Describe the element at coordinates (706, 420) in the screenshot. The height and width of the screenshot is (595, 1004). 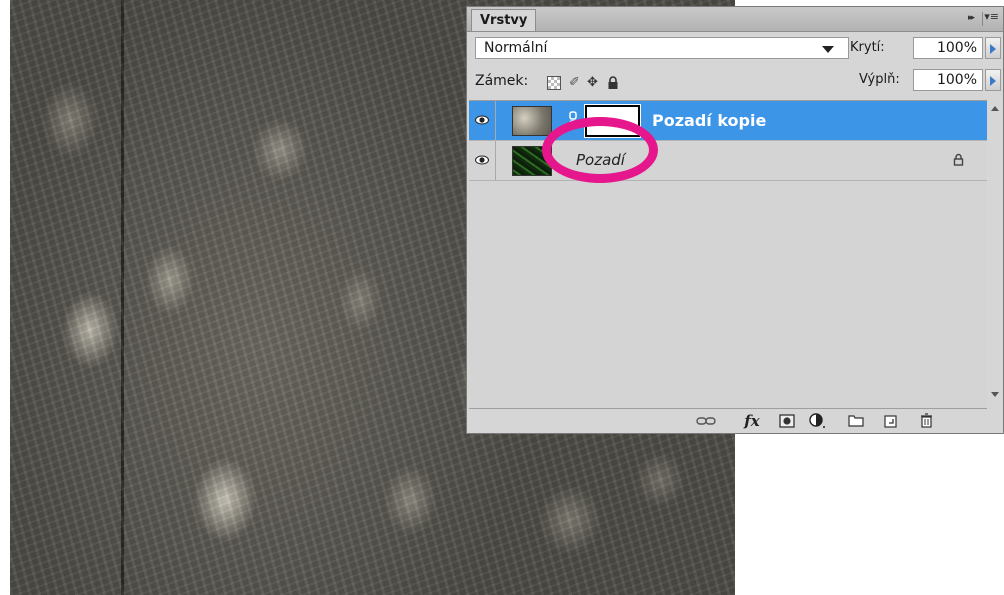
I see `link-layers-icon` at that location.